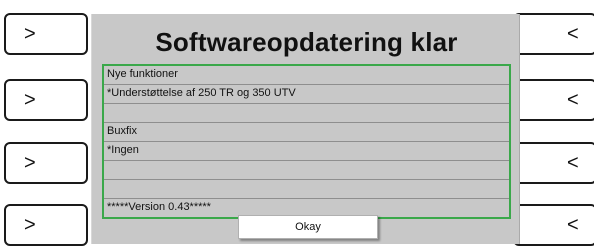 This screenshot has width=594, height=246. Describe the element at coordinates (46, 100) in the screenshot. I see `left-nav-button-2: >` at that location.